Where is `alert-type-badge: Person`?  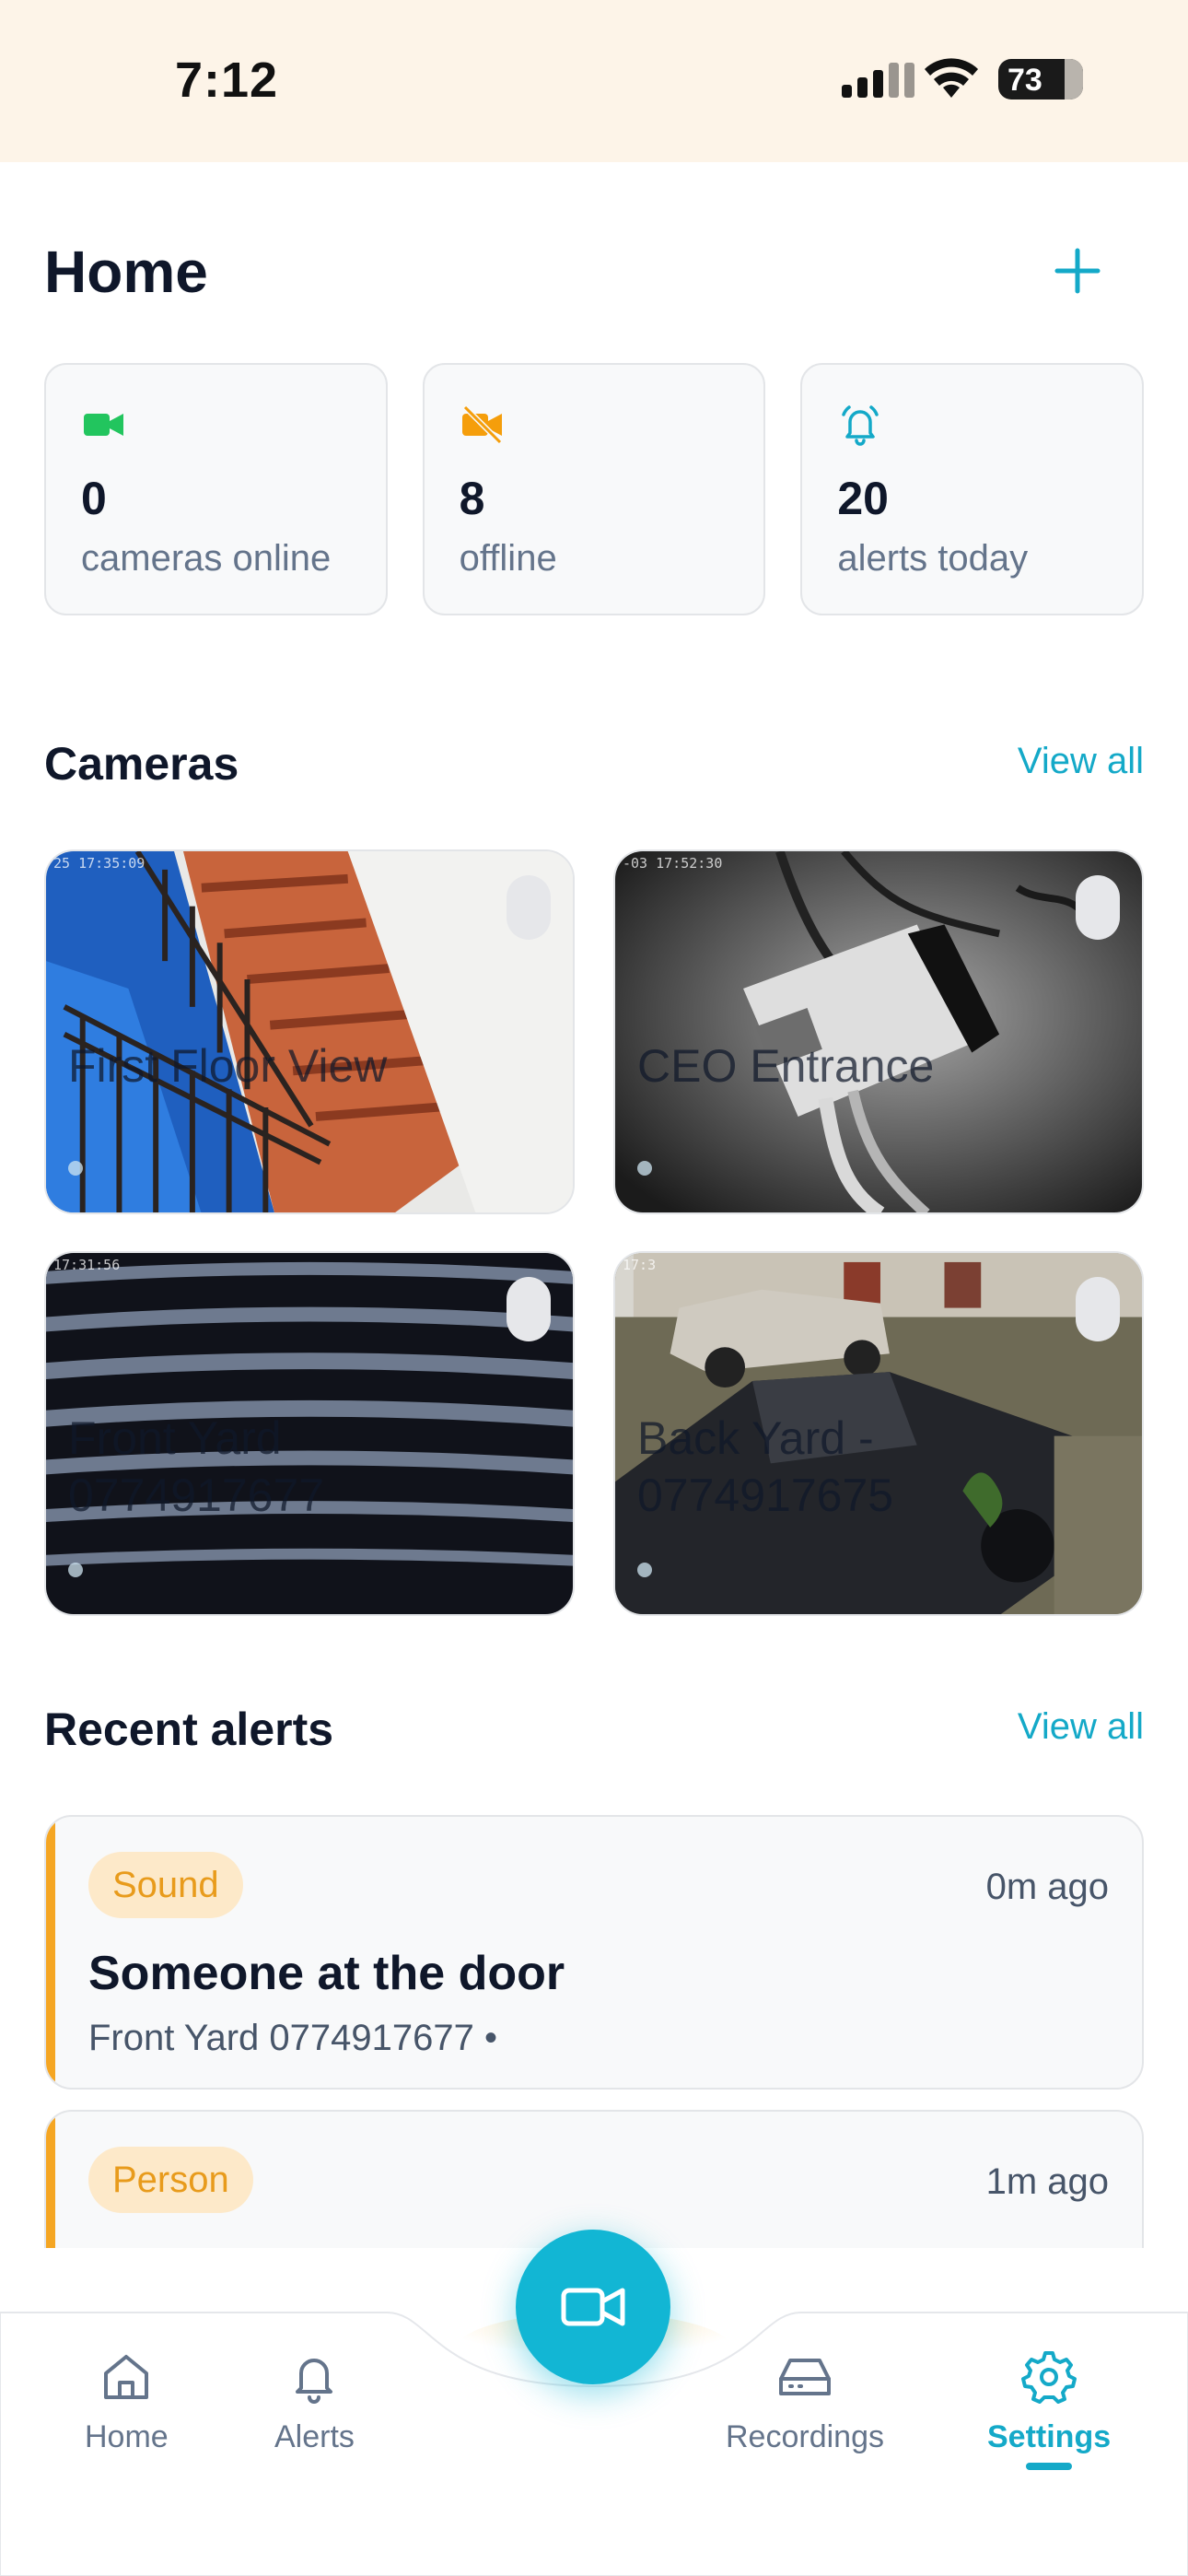
alert-type-badge: Person is located at coordinates (170, 2180).